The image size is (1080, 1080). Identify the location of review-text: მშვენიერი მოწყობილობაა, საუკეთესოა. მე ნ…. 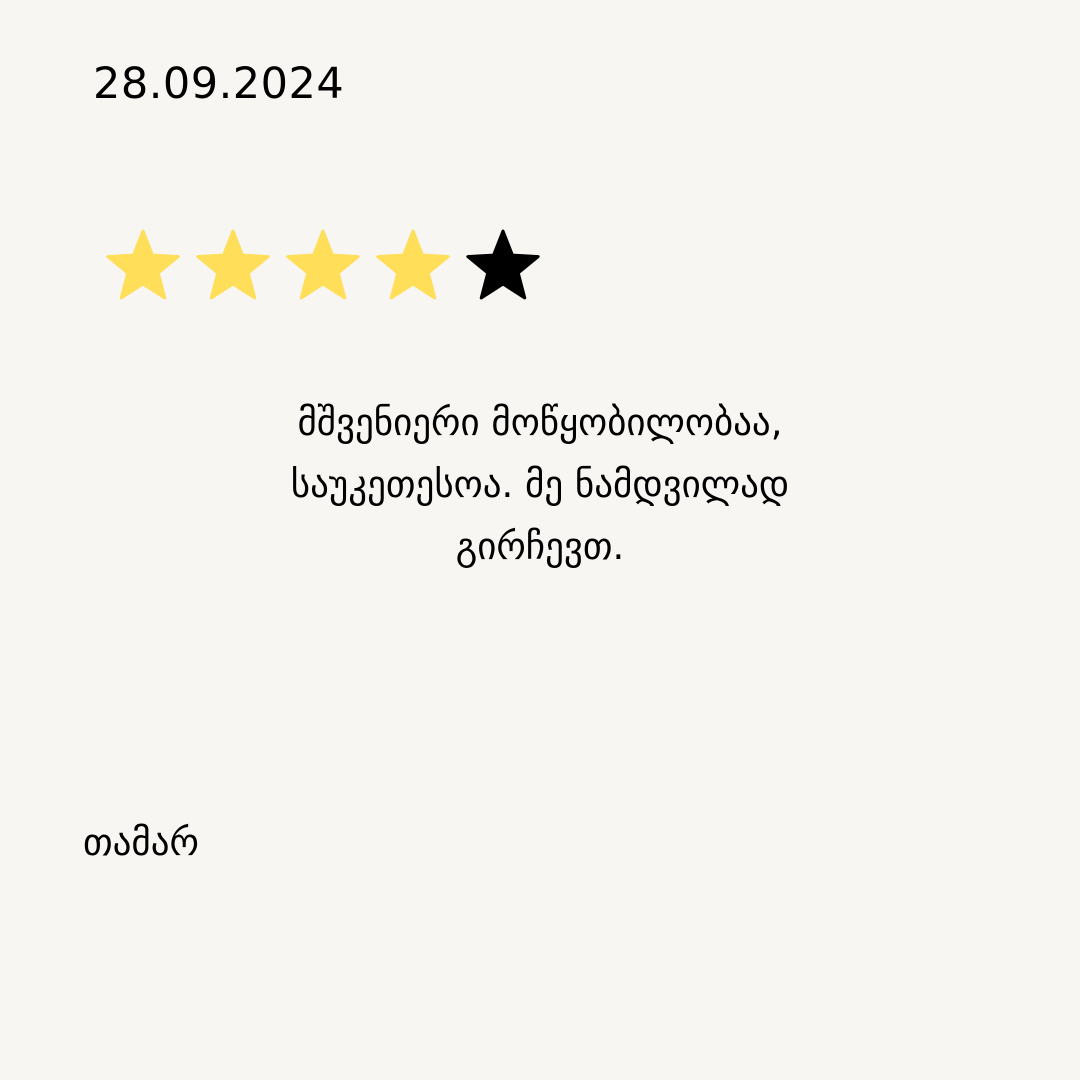
(540, 485).